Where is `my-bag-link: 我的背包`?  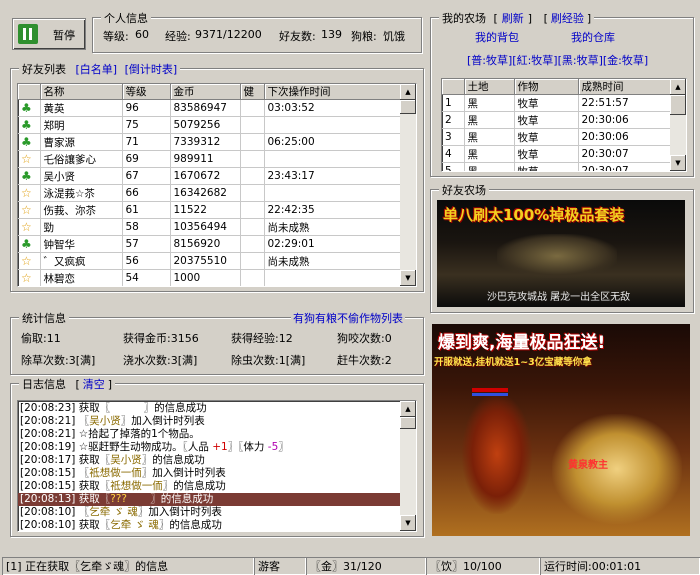
my-bag-link: 我的背包 is located at coordinates (497, 37).